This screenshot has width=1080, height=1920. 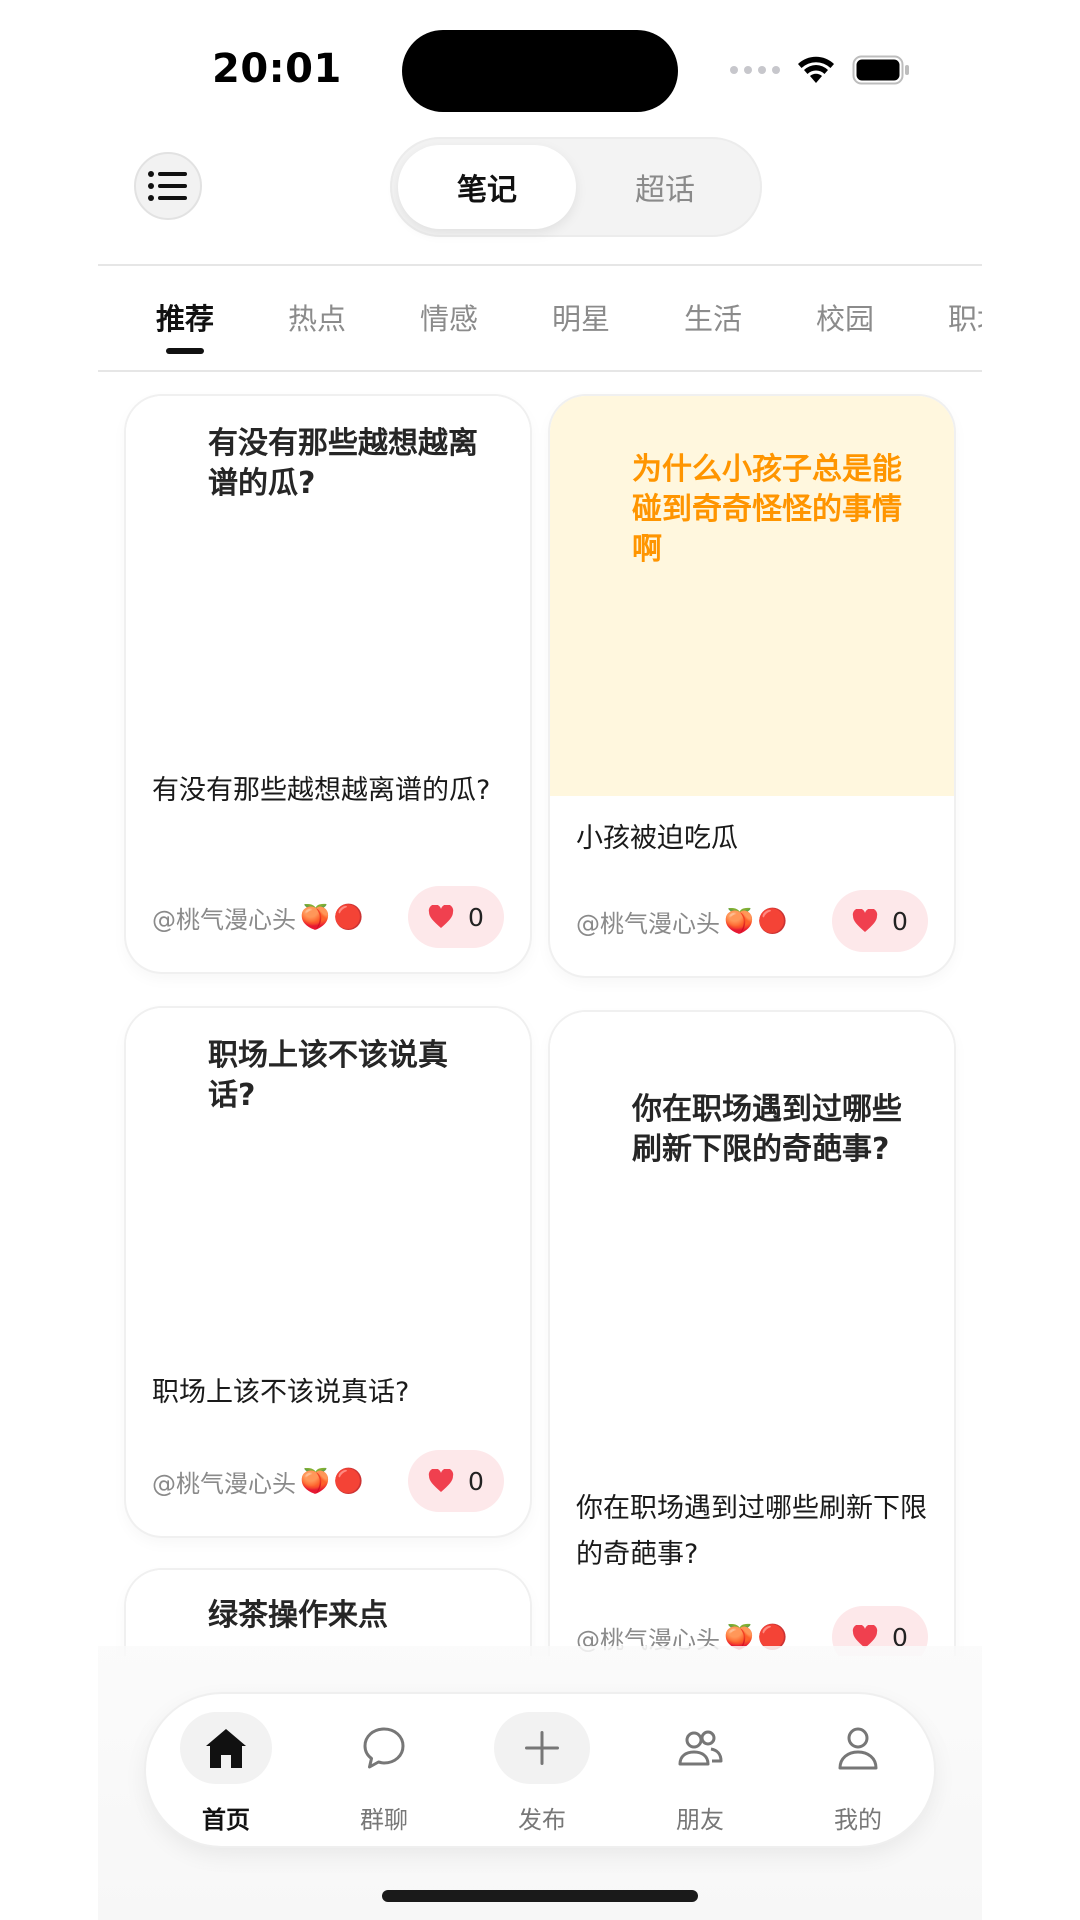 What do you see at coordinates (321, 790) in the screenshot?
I see `card-title: 有没有那些越想越离谱的瓜?` at bounding box center [321, 790].